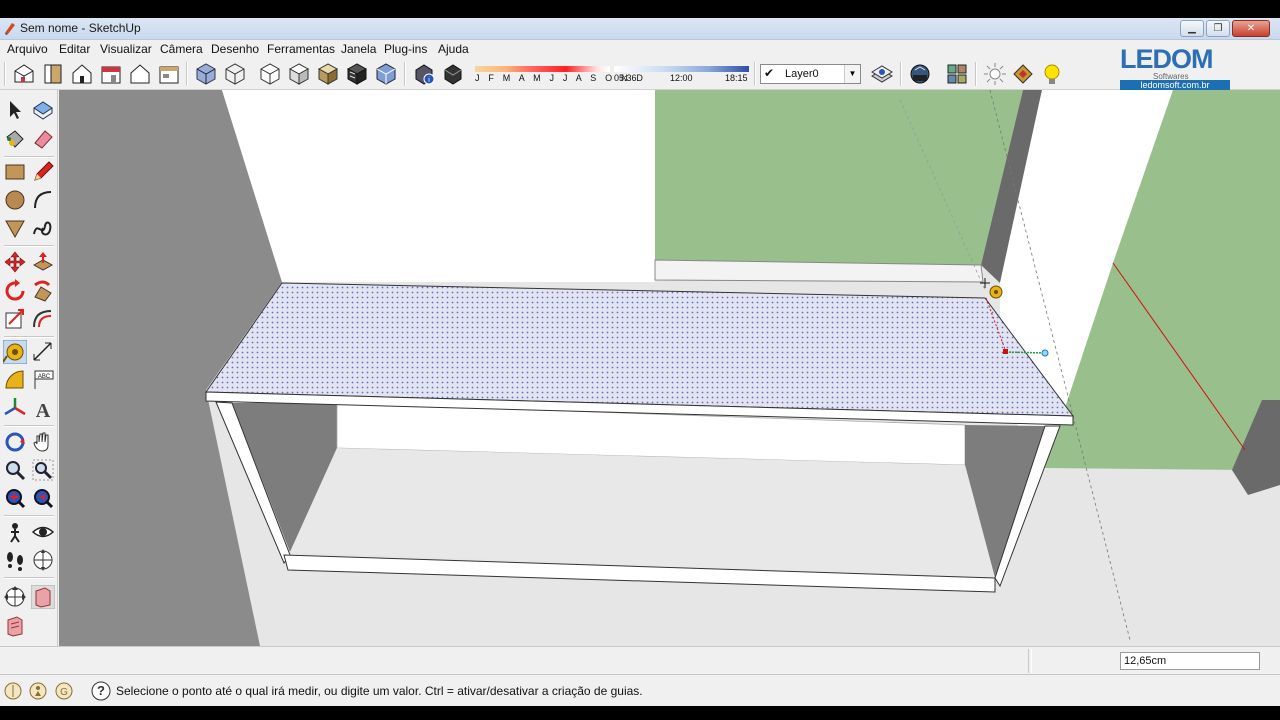 This screenshot has height=720, width=1280. I want to click on date-slider: J F M A M J J A S O N D, so click(559, 75).